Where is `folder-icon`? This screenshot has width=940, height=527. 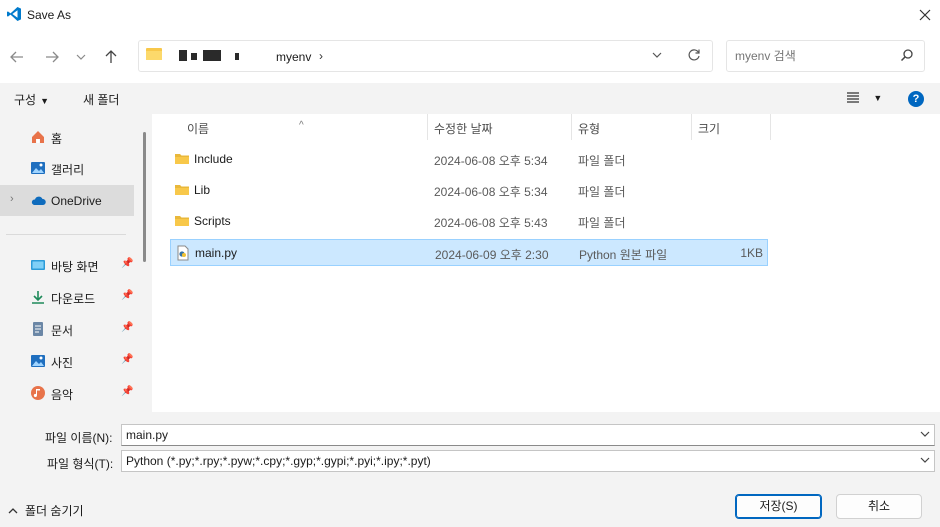
folder-icon is located at coordinates (154, 54).